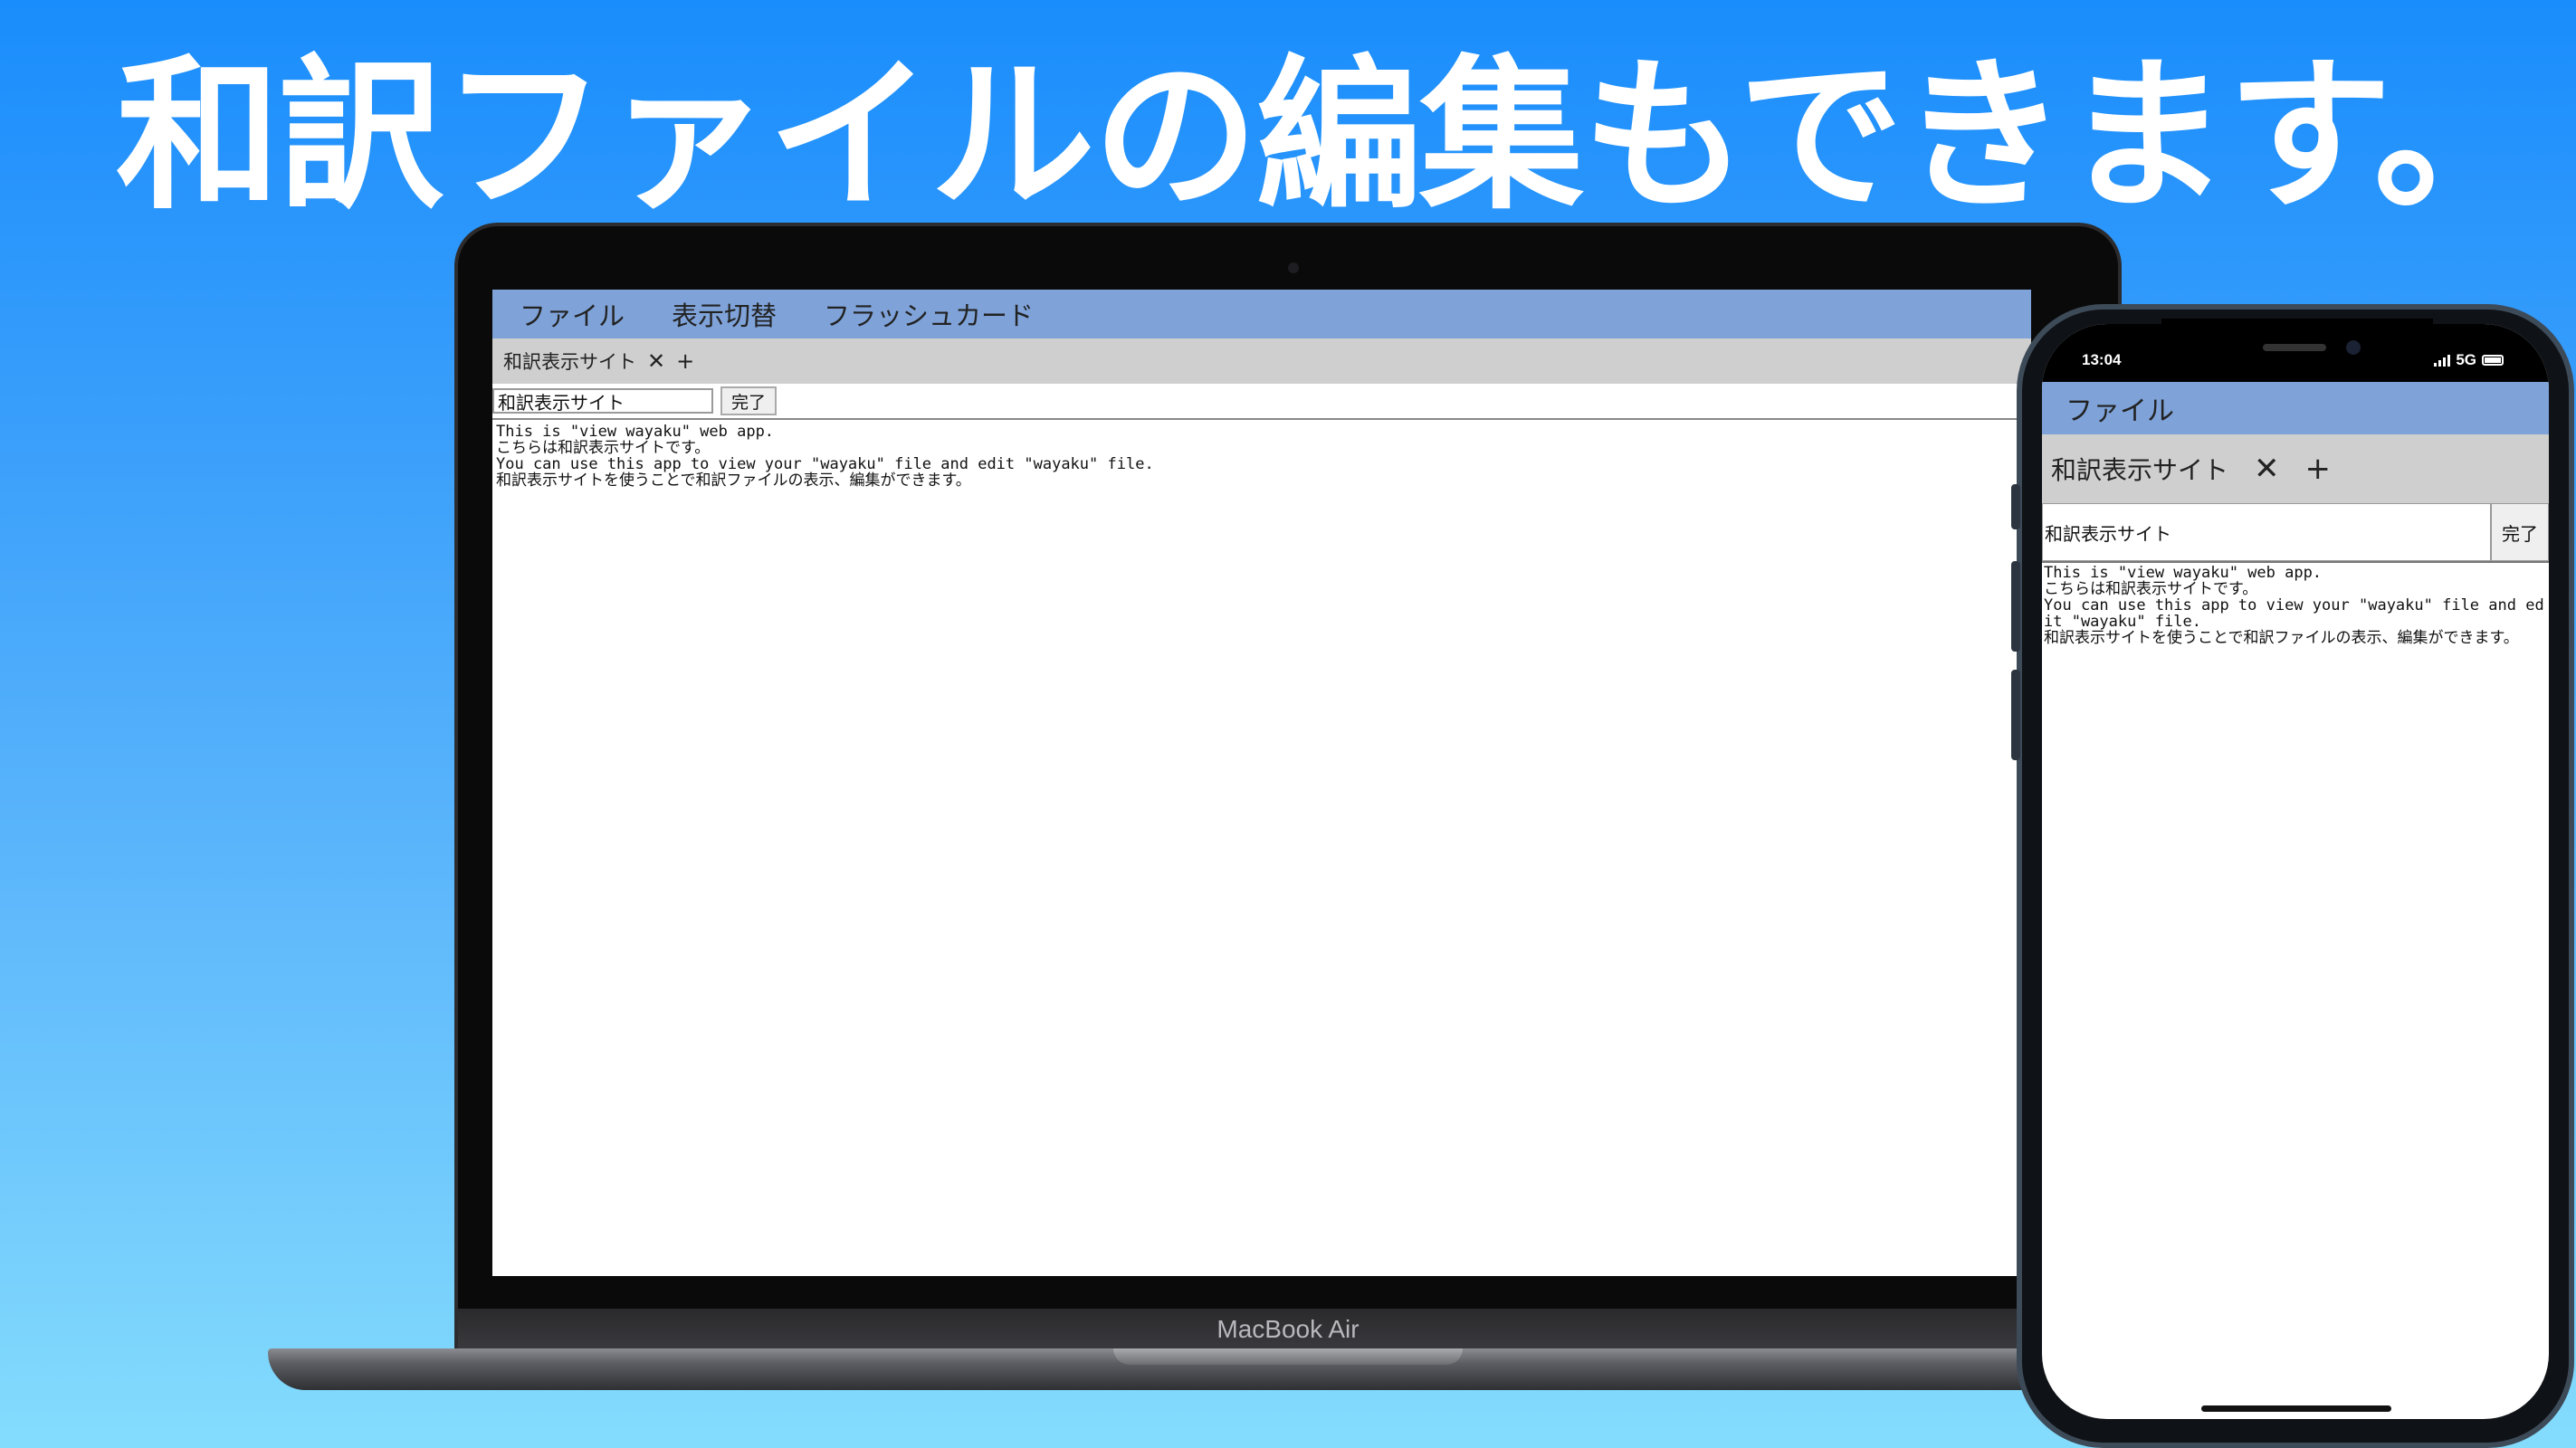  What do you see at coordinates (2493, 360) in the screenshot?
I see `battery-icon` at bounding box center [2493, 360].